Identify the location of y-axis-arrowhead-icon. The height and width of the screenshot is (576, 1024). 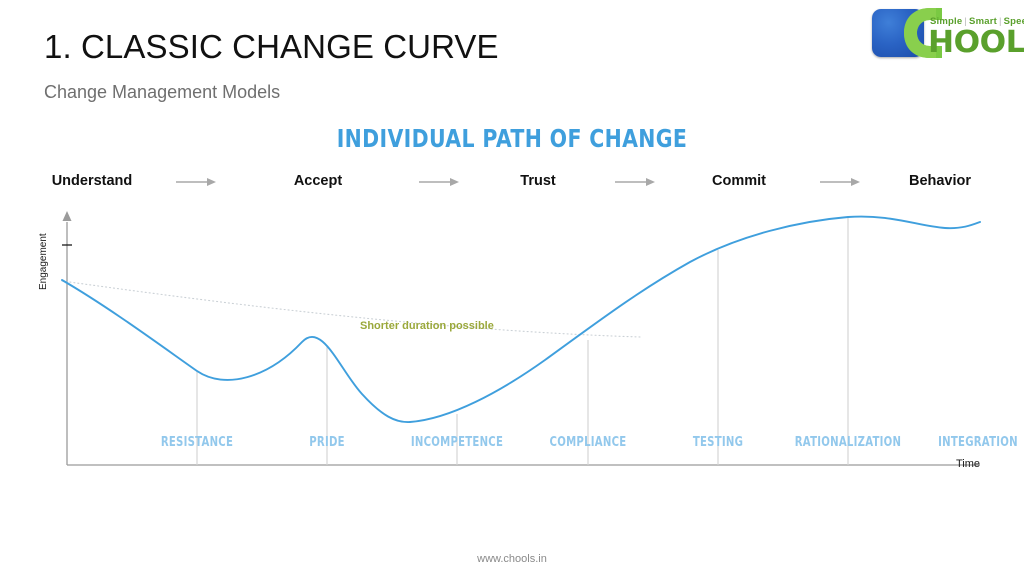
(67, 216).